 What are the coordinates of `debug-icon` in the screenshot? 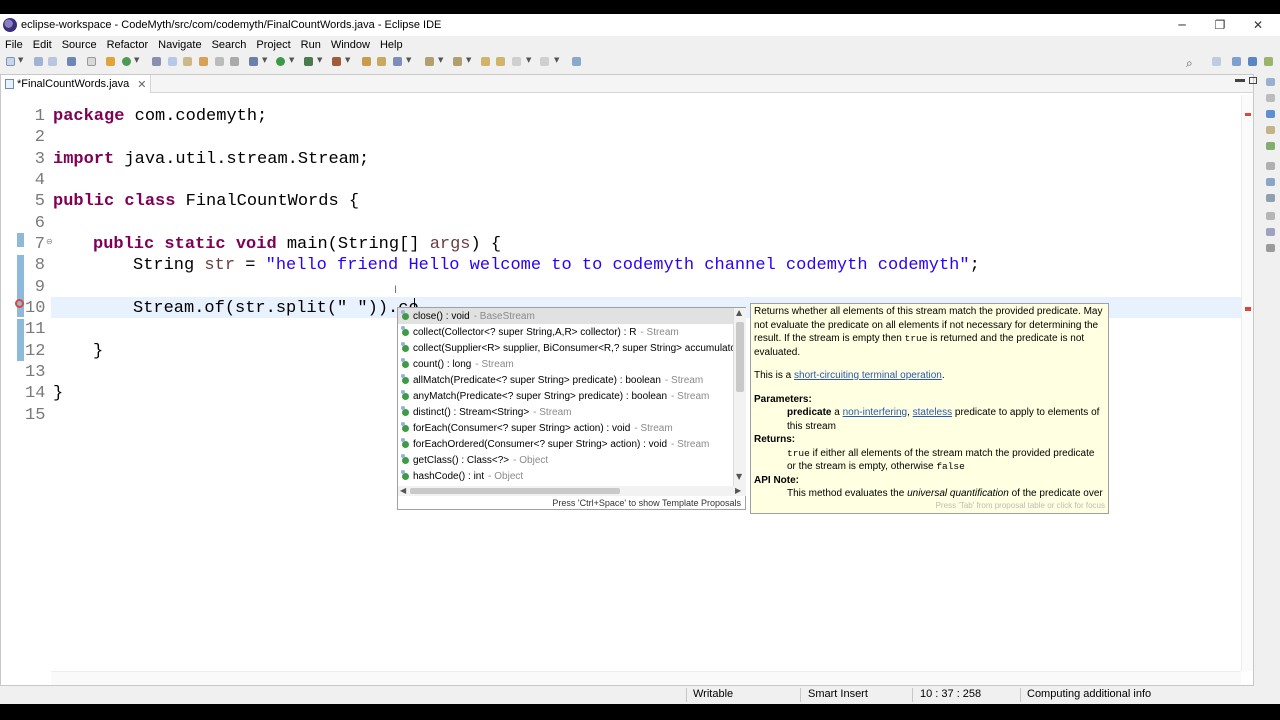 It's located at (126, 61).